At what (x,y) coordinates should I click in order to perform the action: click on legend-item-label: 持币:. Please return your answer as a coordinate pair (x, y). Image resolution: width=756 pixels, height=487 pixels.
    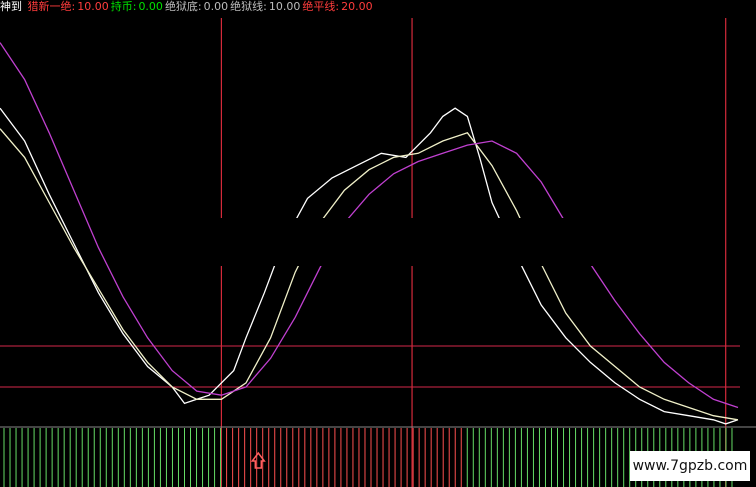
    Looking at the image, I should click on (123, 6).